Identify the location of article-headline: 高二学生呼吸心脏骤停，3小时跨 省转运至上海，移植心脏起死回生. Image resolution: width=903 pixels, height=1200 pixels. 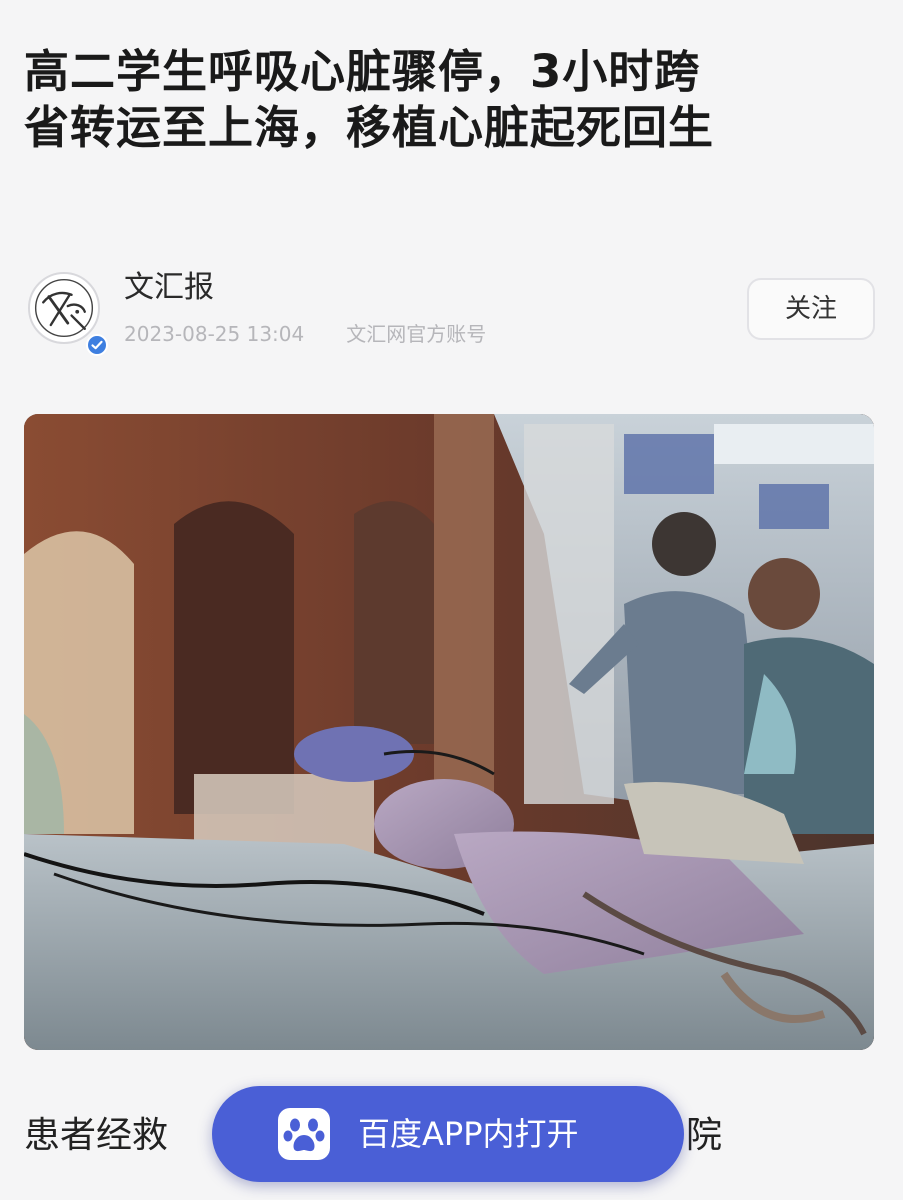
(454, 100).